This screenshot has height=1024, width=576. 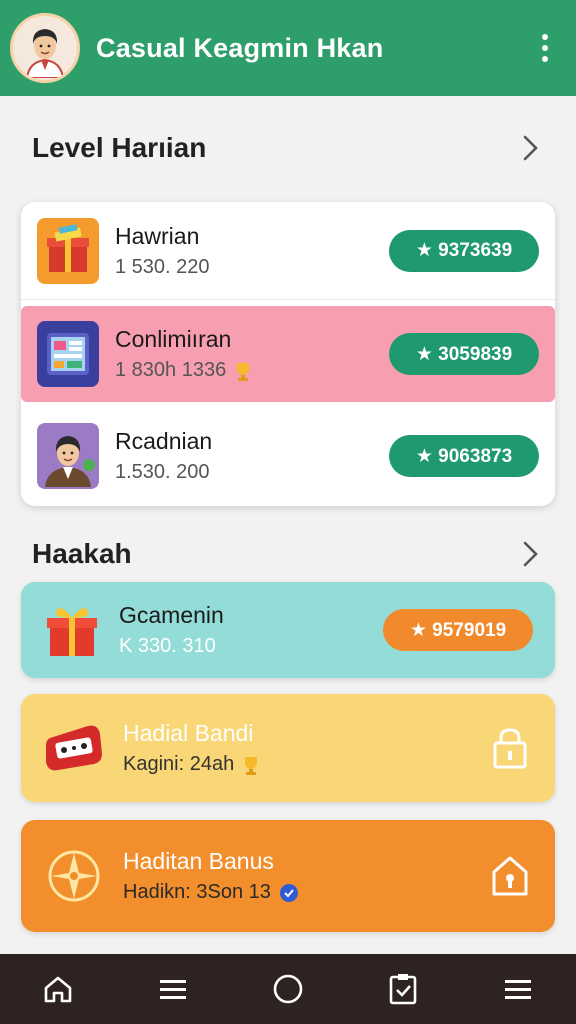 I want to click on bottom-navigation, so click(x=288, y=989).